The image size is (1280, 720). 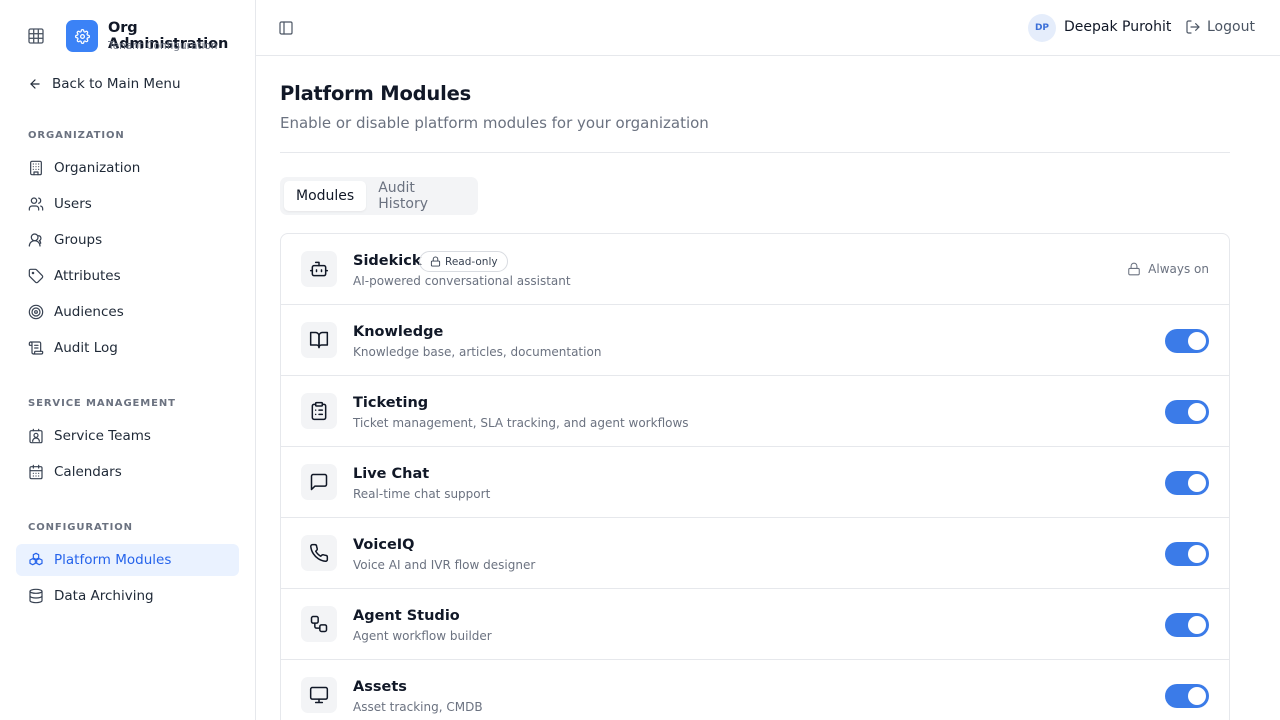 I want to click on module-row-voiceiq: VoiceIQ Voice AI and IVR flow designer, so click(x=755, y=553).